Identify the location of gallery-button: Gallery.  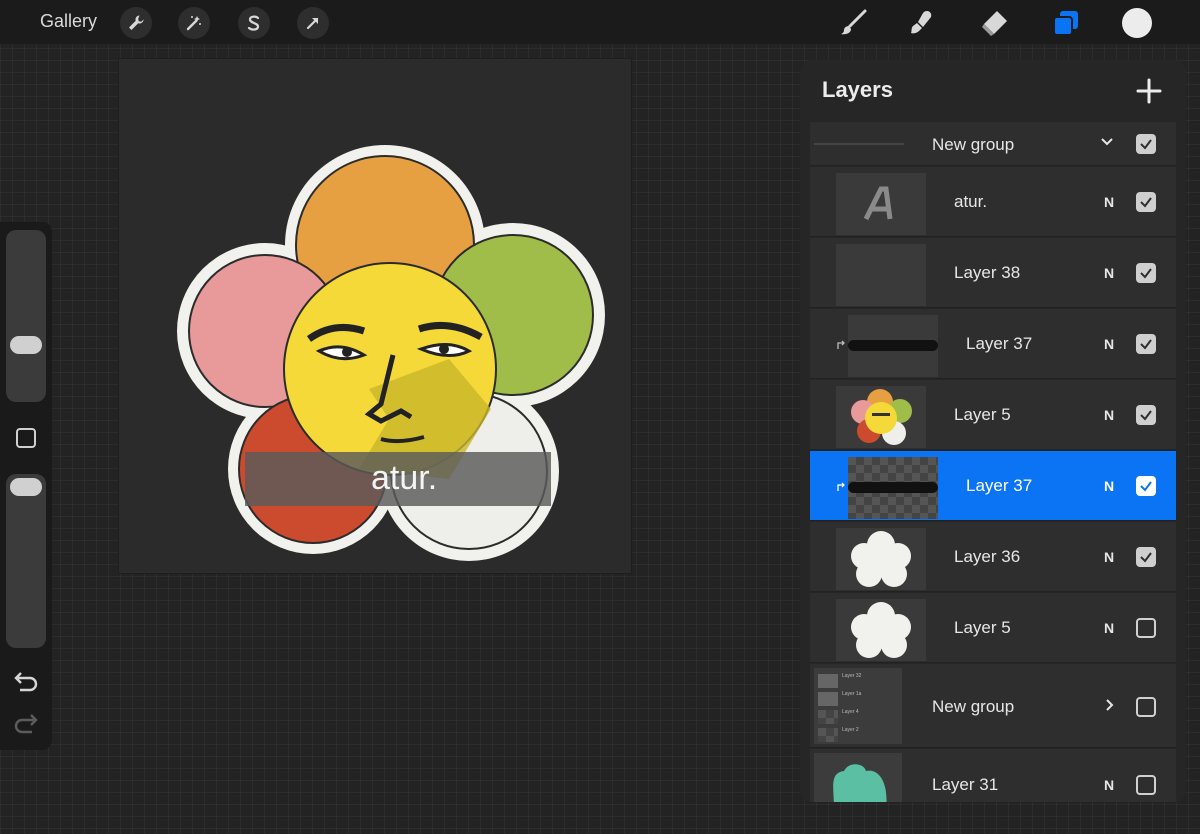
(68, 21).